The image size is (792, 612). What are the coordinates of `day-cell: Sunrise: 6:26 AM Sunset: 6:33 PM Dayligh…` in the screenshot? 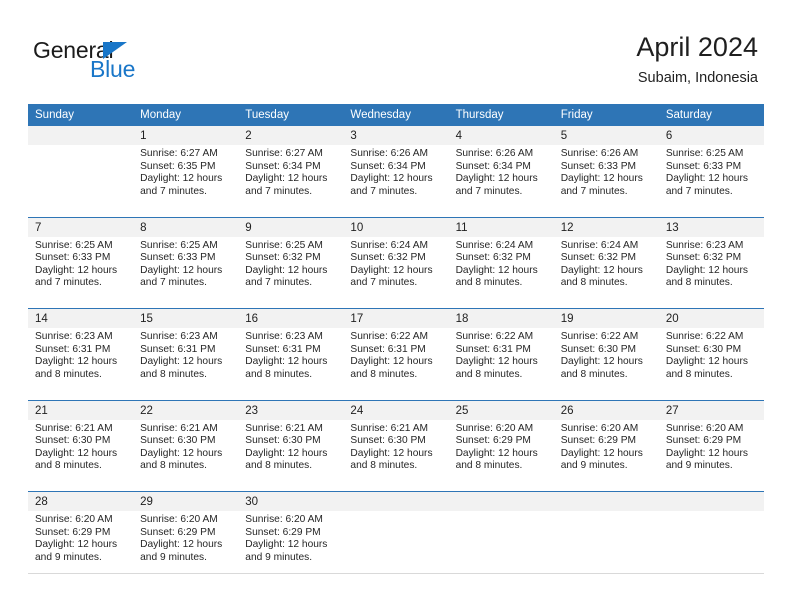 It's located at (606, 181).